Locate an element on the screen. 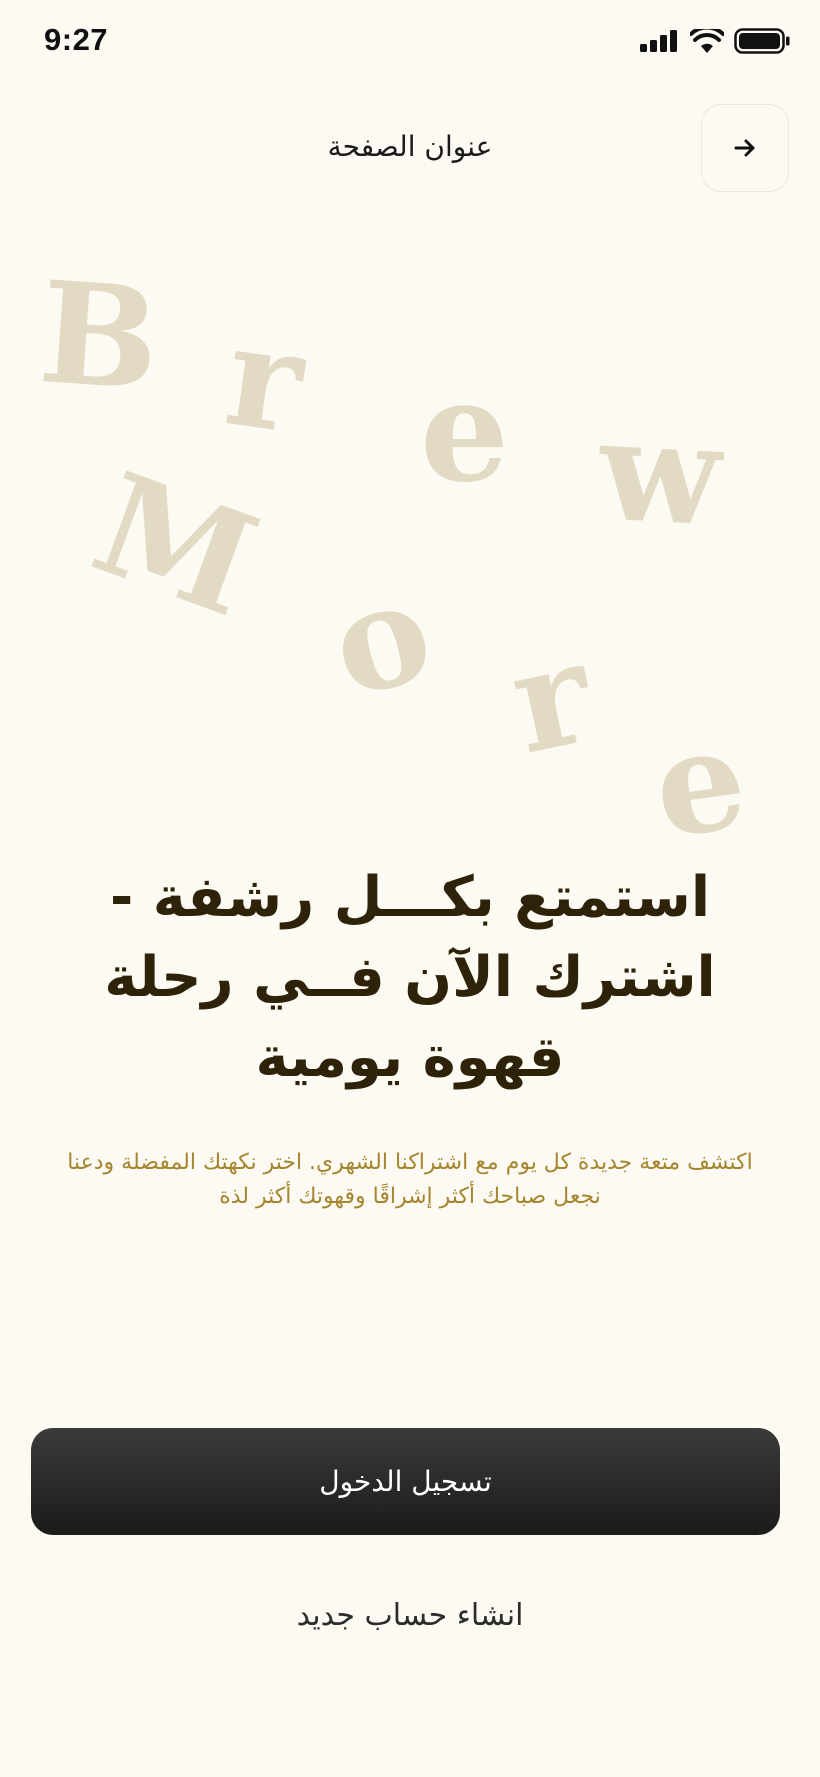 The height and width of the screenshot is (1777, 820). status-bar: 9:27 is located at coordinates (410, 45).